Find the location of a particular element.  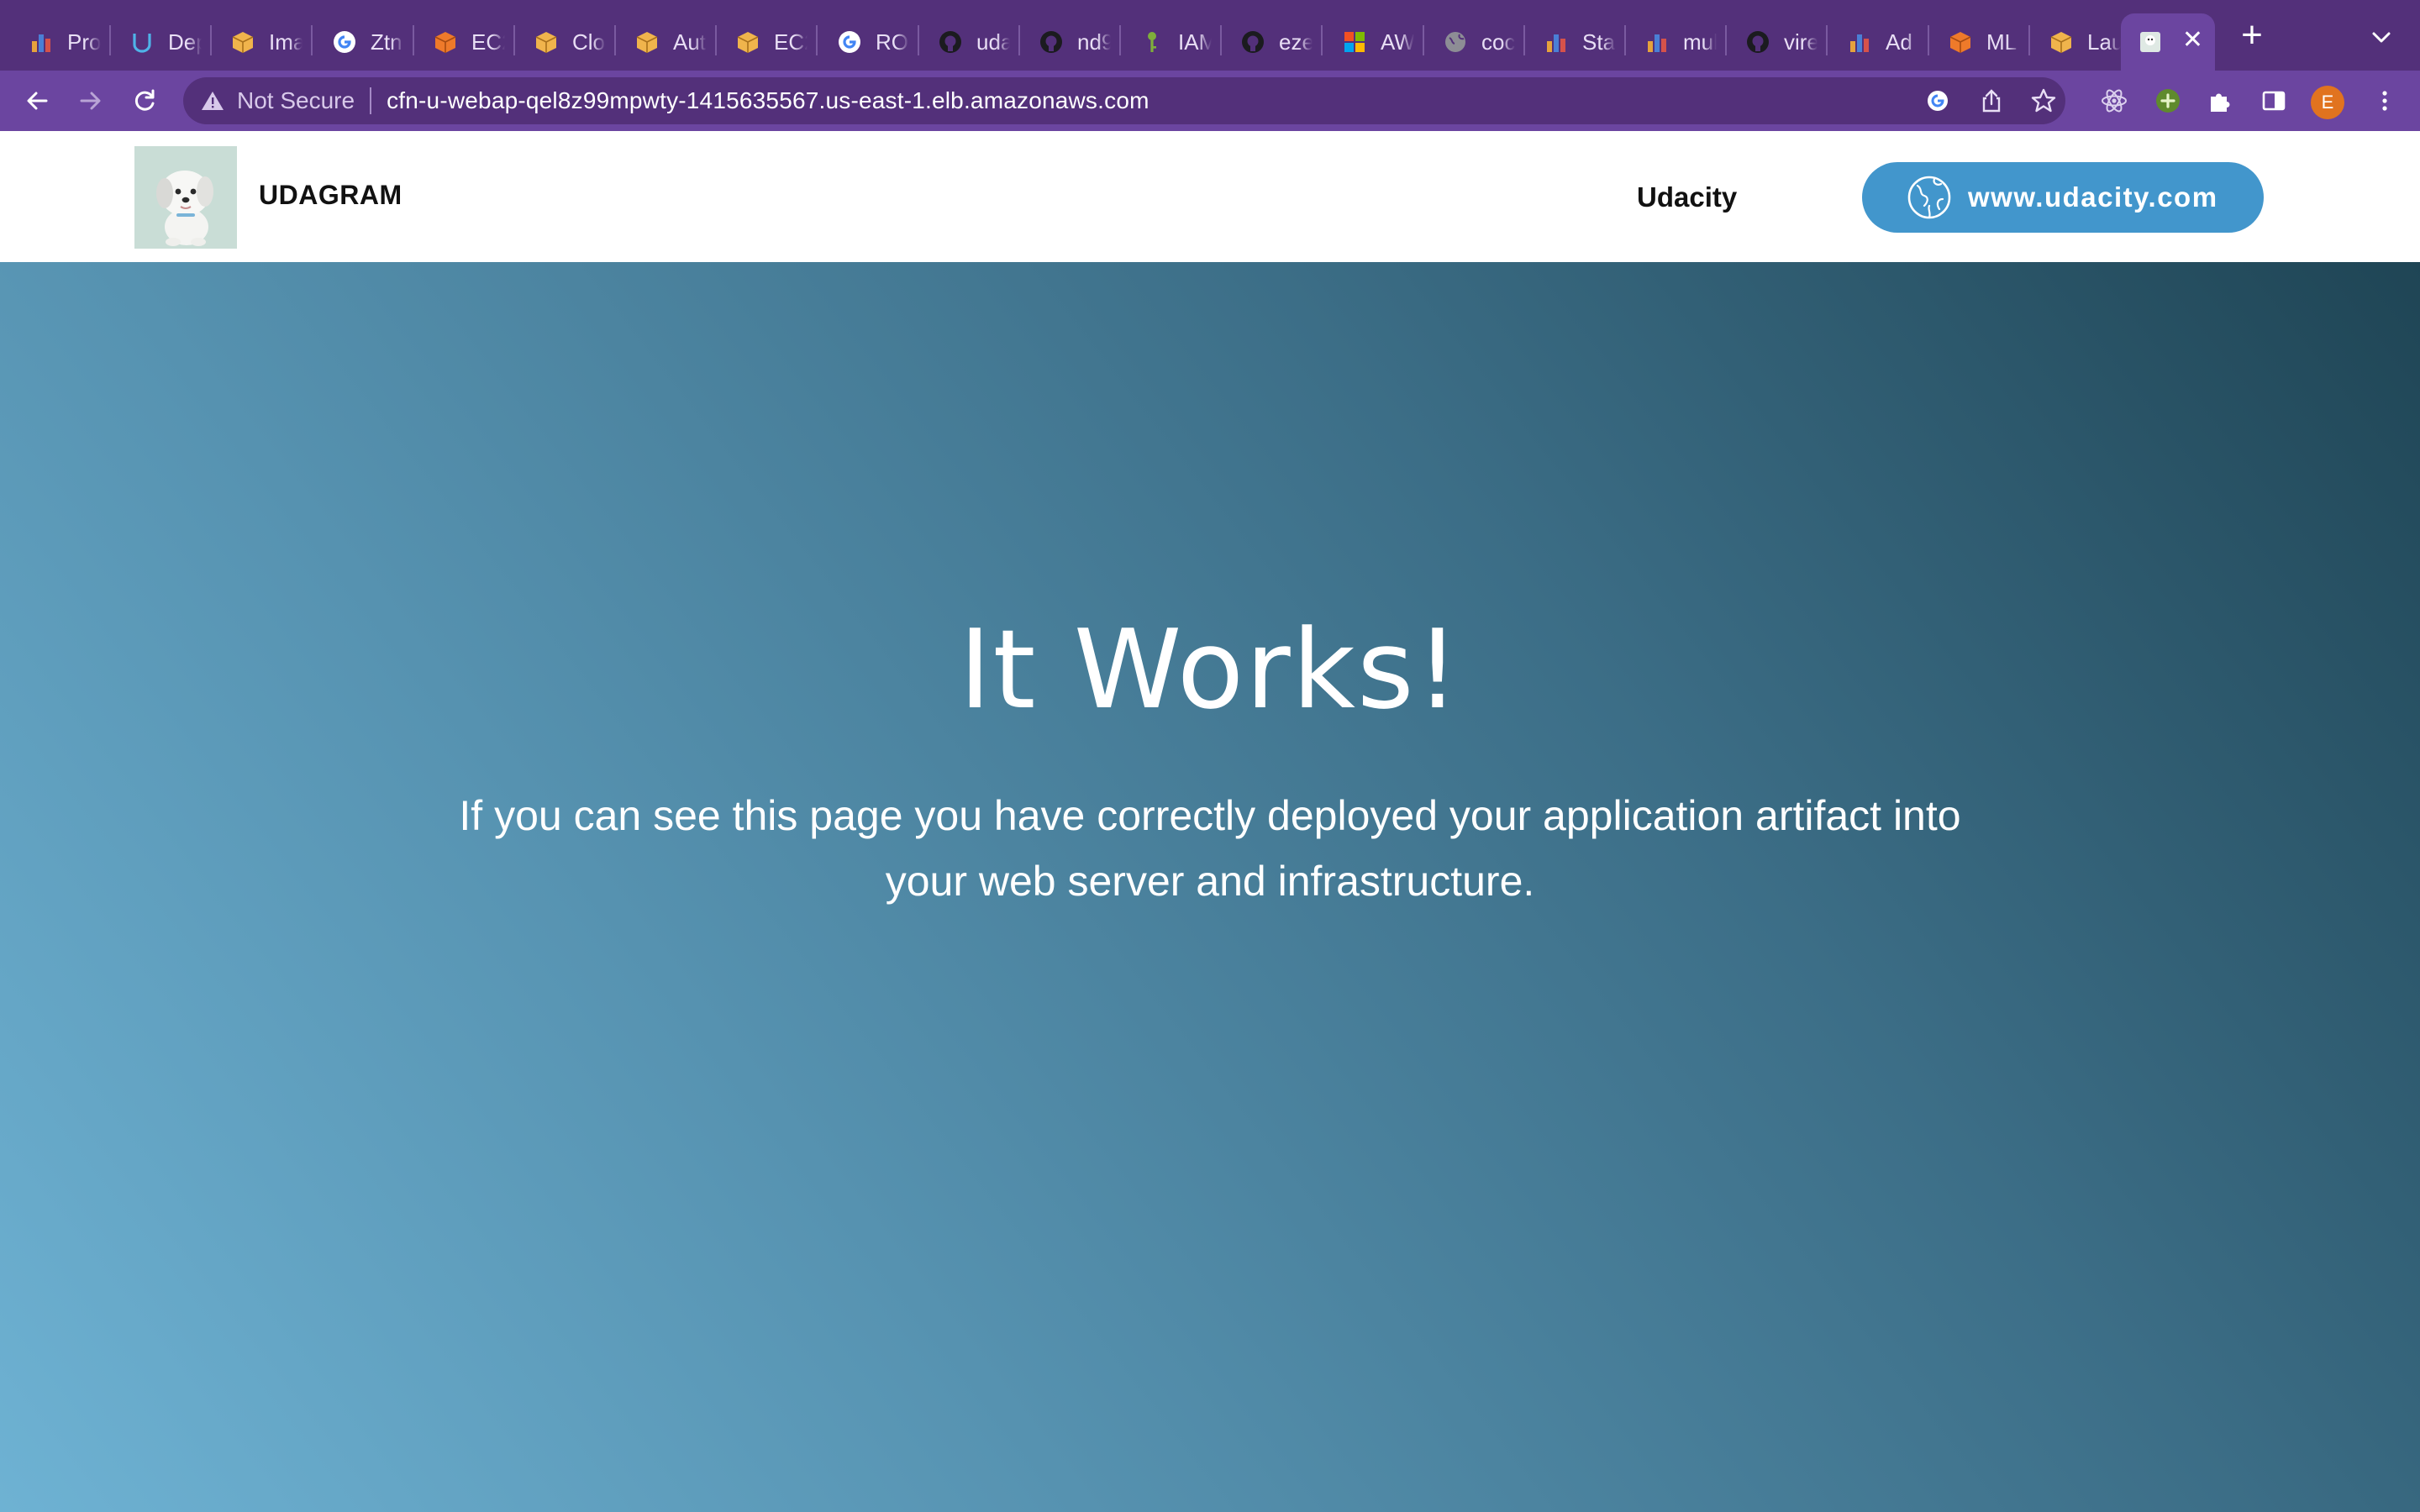

browser-tab: Sta is located at coordinates (1573, 42).